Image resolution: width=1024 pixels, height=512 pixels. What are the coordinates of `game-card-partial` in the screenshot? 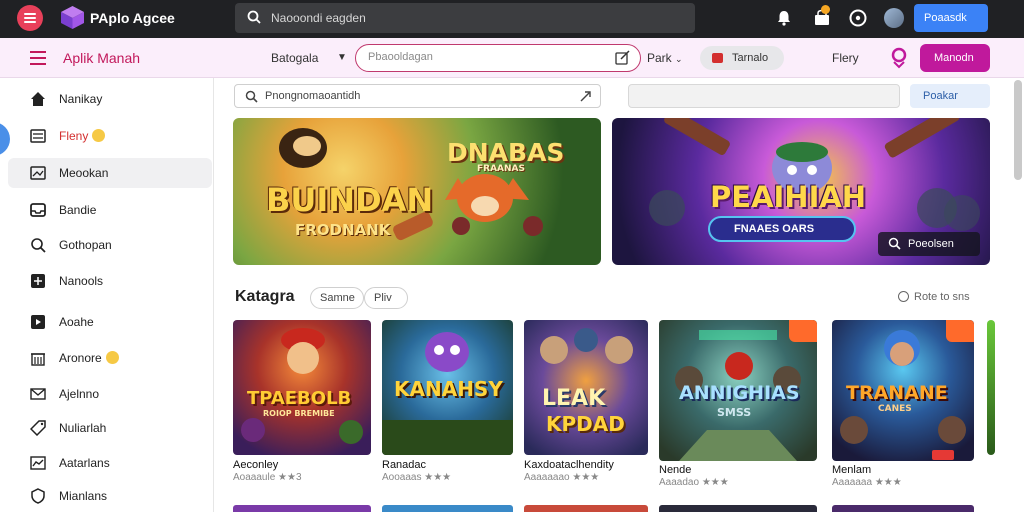 It's located at (991, 412).